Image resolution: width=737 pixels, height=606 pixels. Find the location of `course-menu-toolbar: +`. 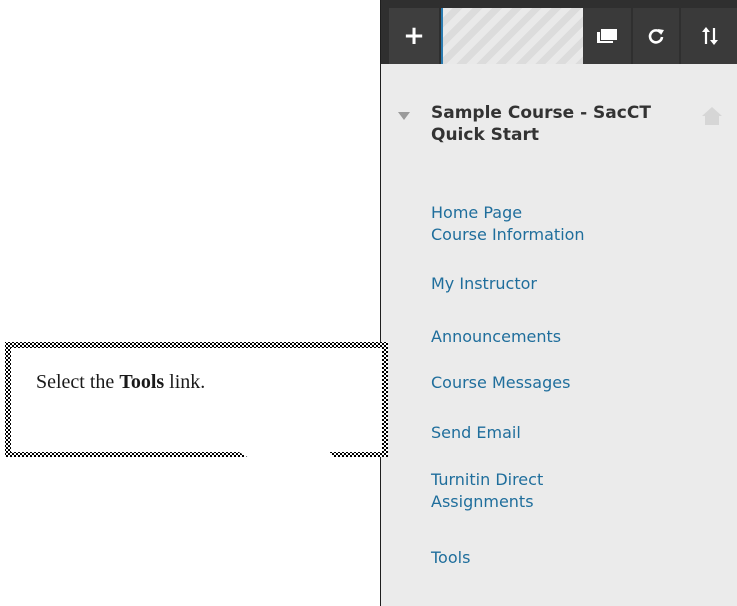

course-menu-toolbar: + is located at coordinates (559, 32).